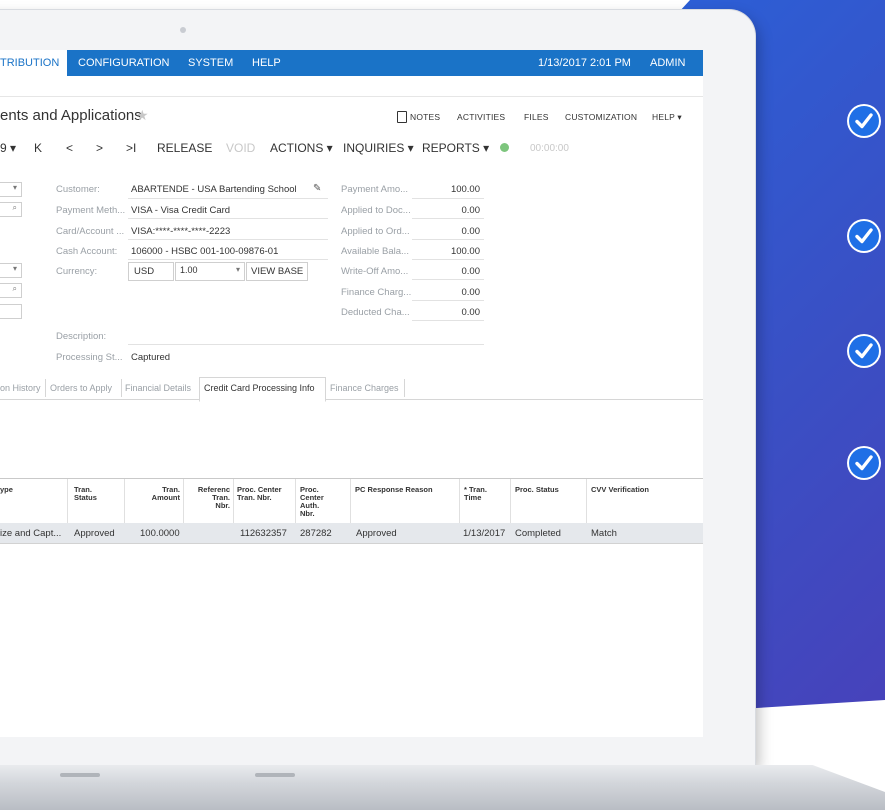 Image resolution: width=885 pixels, height=810 pixels. Describe the element at coordinates (151, 357) in the screenshot. I see `processing-status-value: Captured` at that location.